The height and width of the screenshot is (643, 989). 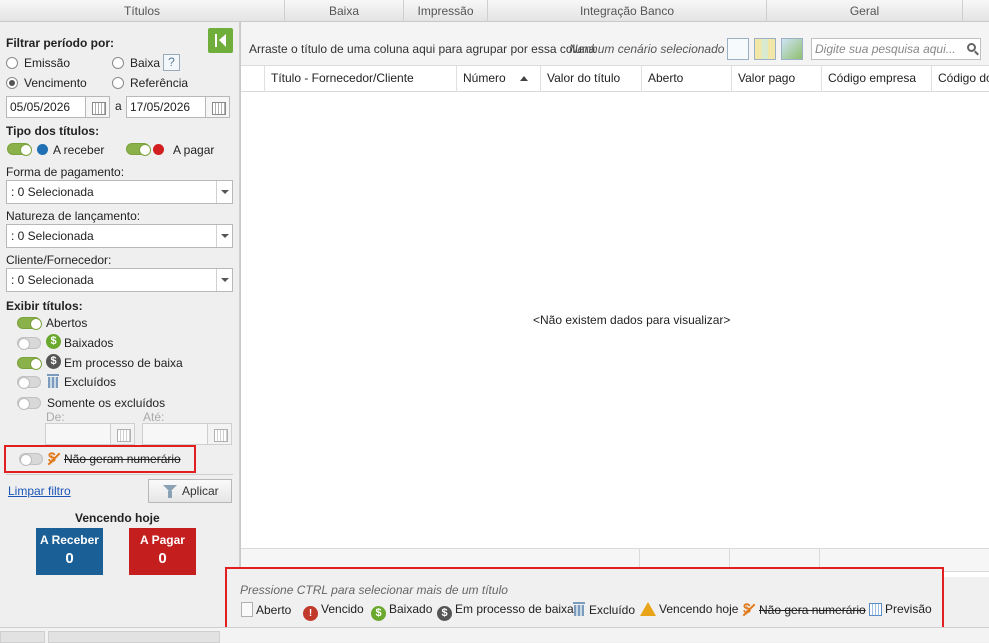 I want to click on trash-shape, so click(x=579, y=609).